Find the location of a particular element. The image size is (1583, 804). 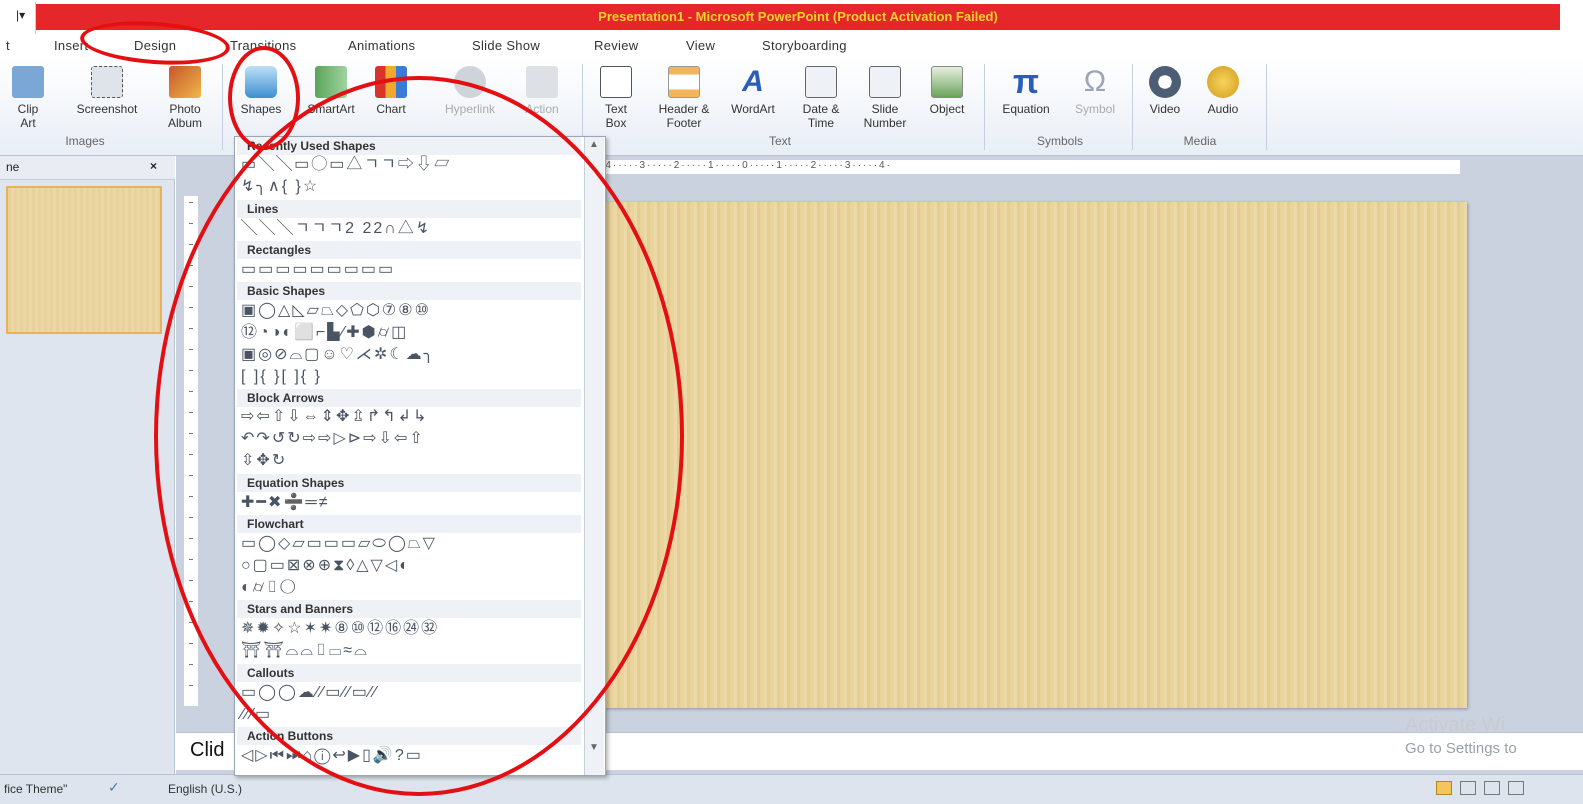

header-footer-label: Header & Footer is located at coordinates (684, 116).